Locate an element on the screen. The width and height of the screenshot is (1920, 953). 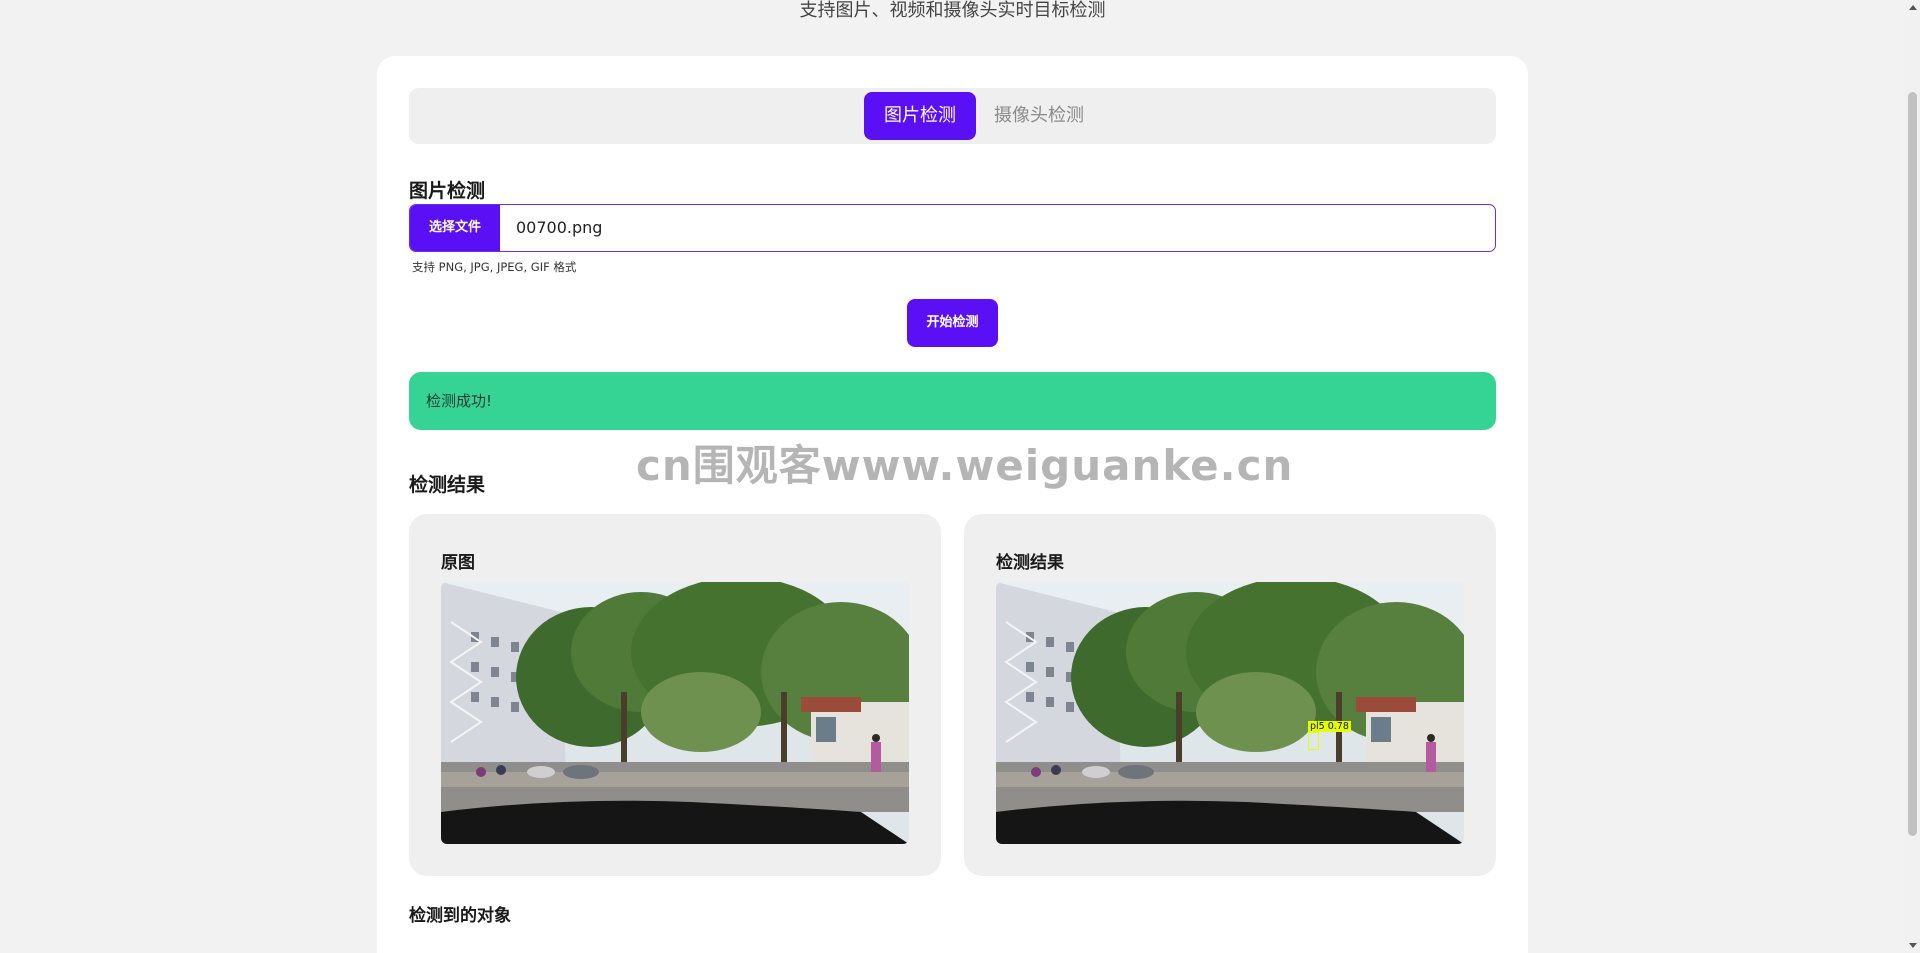
original-image-panel: 原图 is located at coordinates (675, 695).